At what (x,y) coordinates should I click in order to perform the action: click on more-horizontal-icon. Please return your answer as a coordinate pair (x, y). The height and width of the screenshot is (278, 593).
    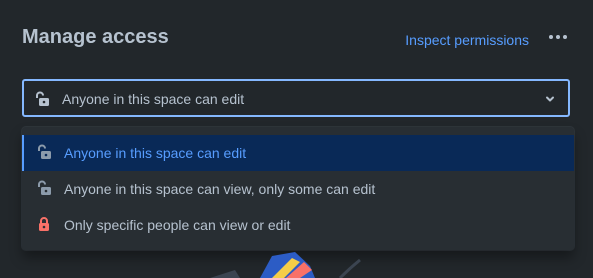
    Looking at the image, I should click on (551, 37).